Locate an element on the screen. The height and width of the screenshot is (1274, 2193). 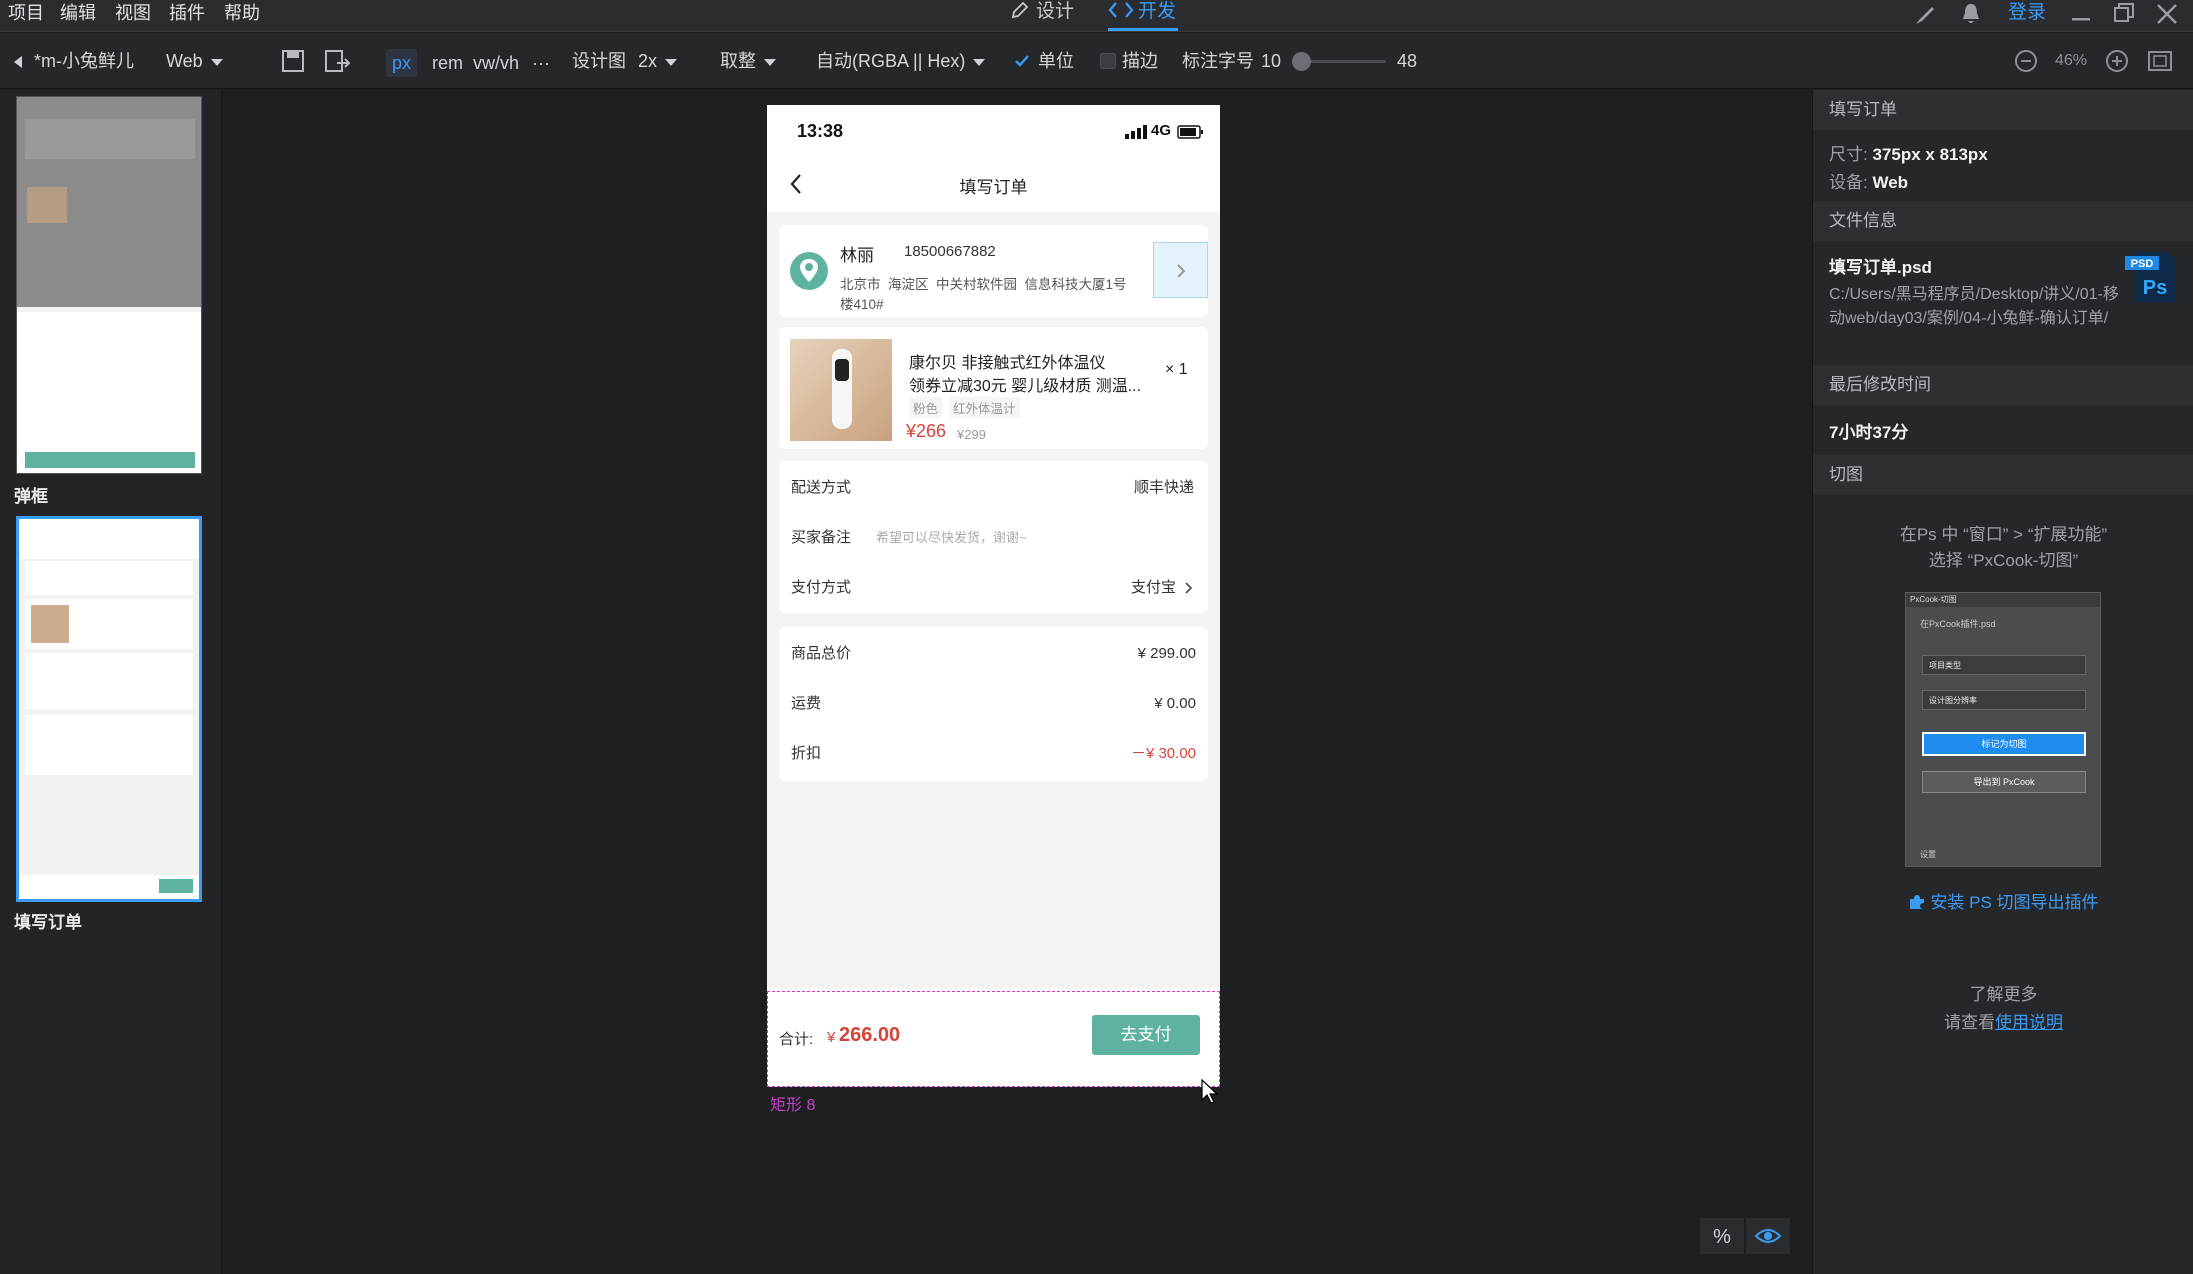
freight-row: 运费 ¥ 0.00 is located at coordinates (993, 704).